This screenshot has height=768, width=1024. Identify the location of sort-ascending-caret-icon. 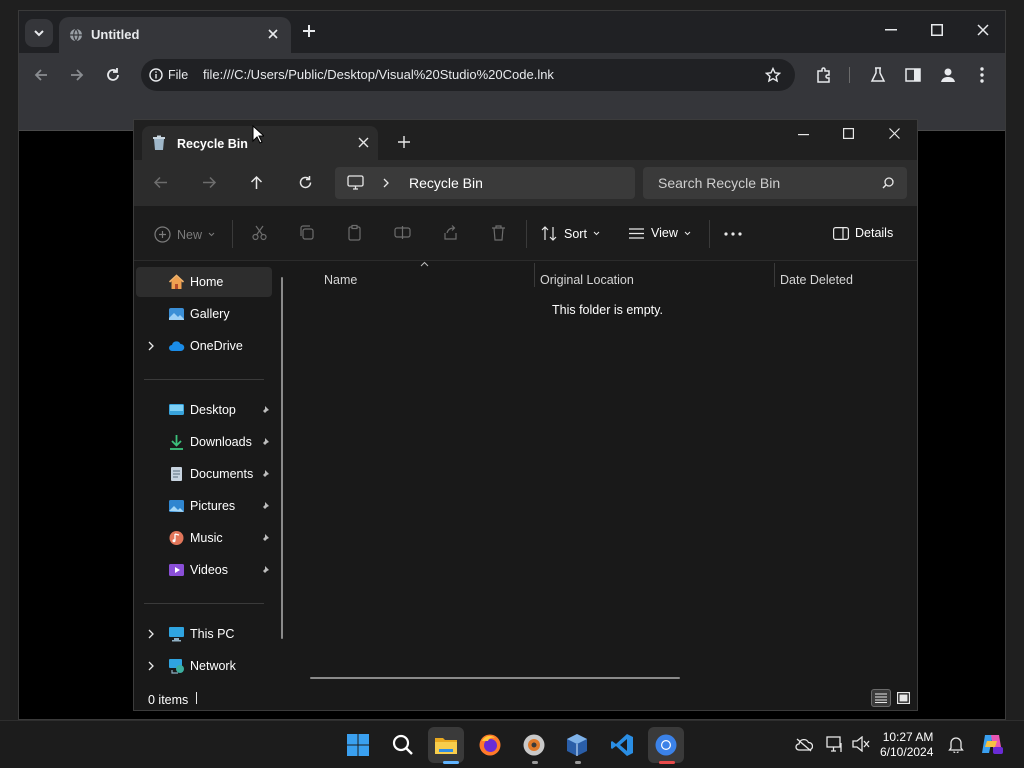
(424, 264).